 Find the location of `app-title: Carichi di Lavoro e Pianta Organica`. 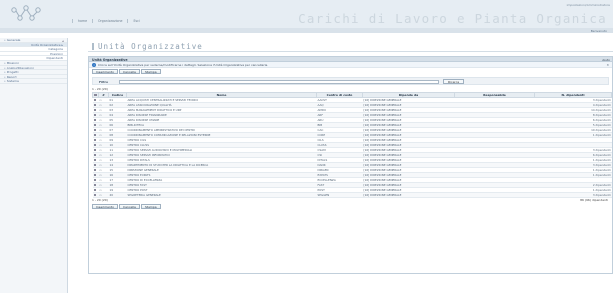

app-title: Carichi di Lavoro e Pianta Organica is located at coordinates (452, 18).